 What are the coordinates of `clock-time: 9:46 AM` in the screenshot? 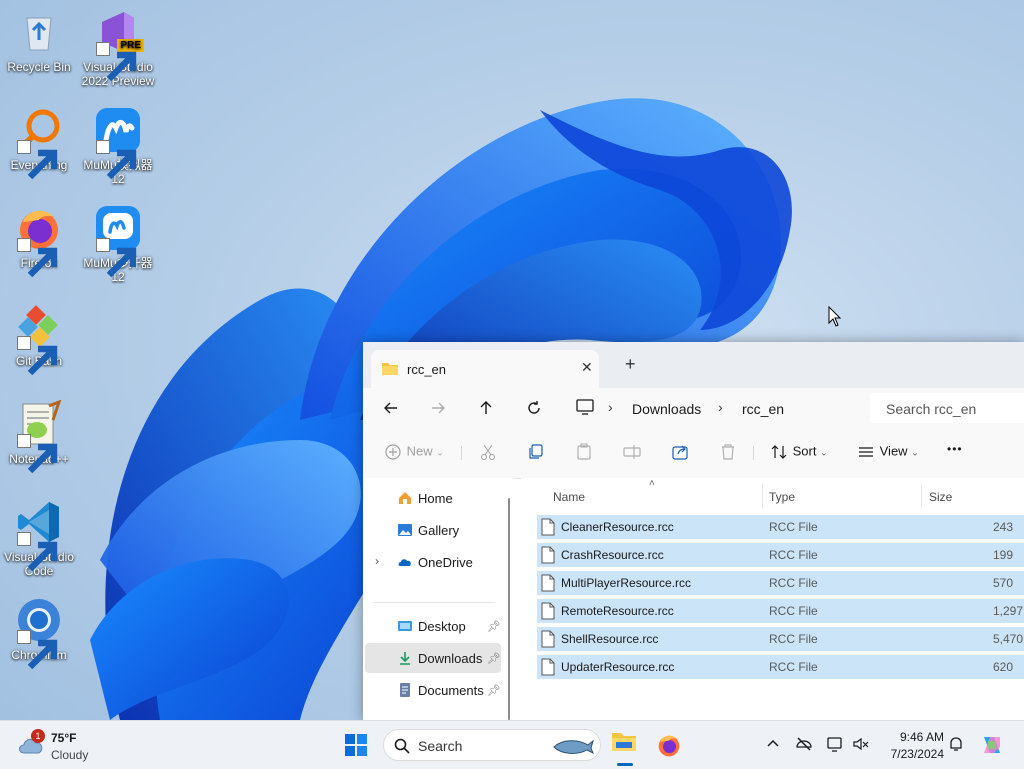 It's located at (914, 737).